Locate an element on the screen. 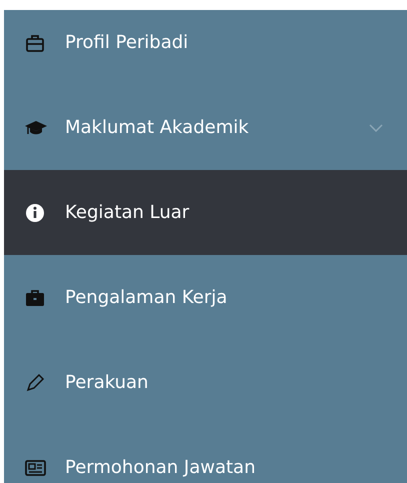 This screenshot has height=483, width=407. briefcase-icon is located at coordinates (36, 298).